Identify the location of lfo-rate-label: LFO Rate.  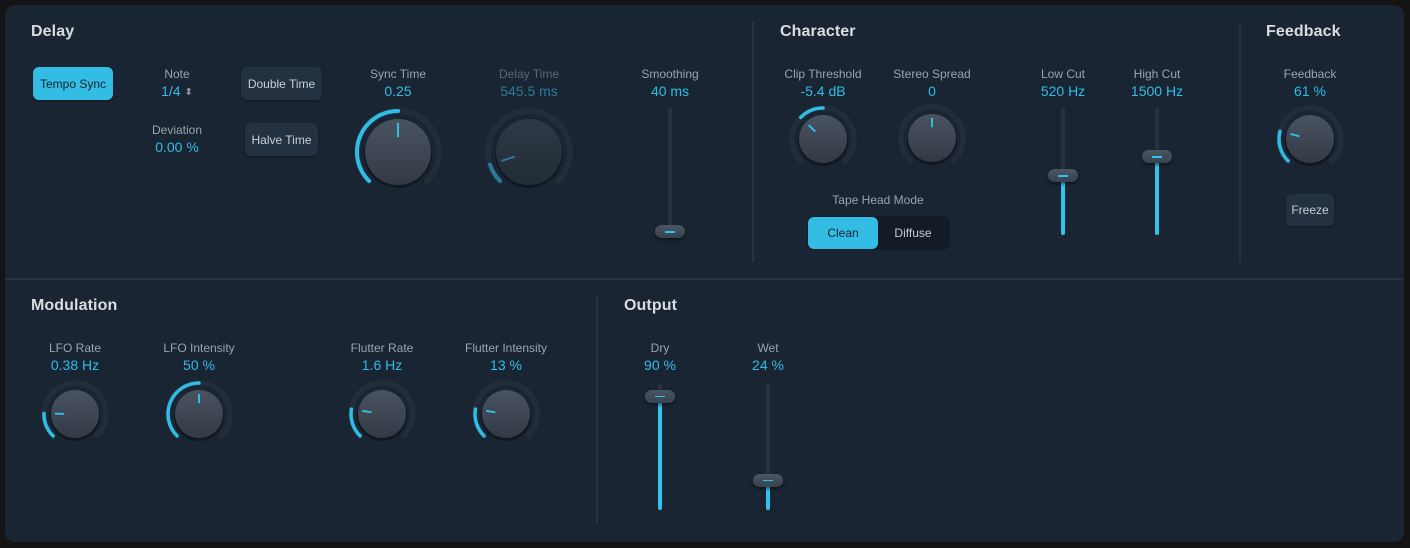
(75, 348).